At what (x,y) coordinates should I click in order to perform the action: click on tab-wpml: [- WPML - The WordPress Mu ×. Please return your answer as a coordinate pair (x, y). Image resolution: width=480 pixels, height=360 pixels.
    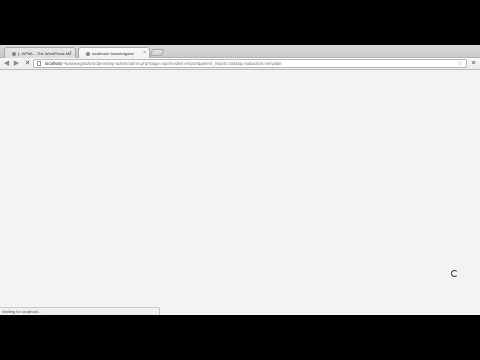
    Looking at the image, I should click on (40, 52).